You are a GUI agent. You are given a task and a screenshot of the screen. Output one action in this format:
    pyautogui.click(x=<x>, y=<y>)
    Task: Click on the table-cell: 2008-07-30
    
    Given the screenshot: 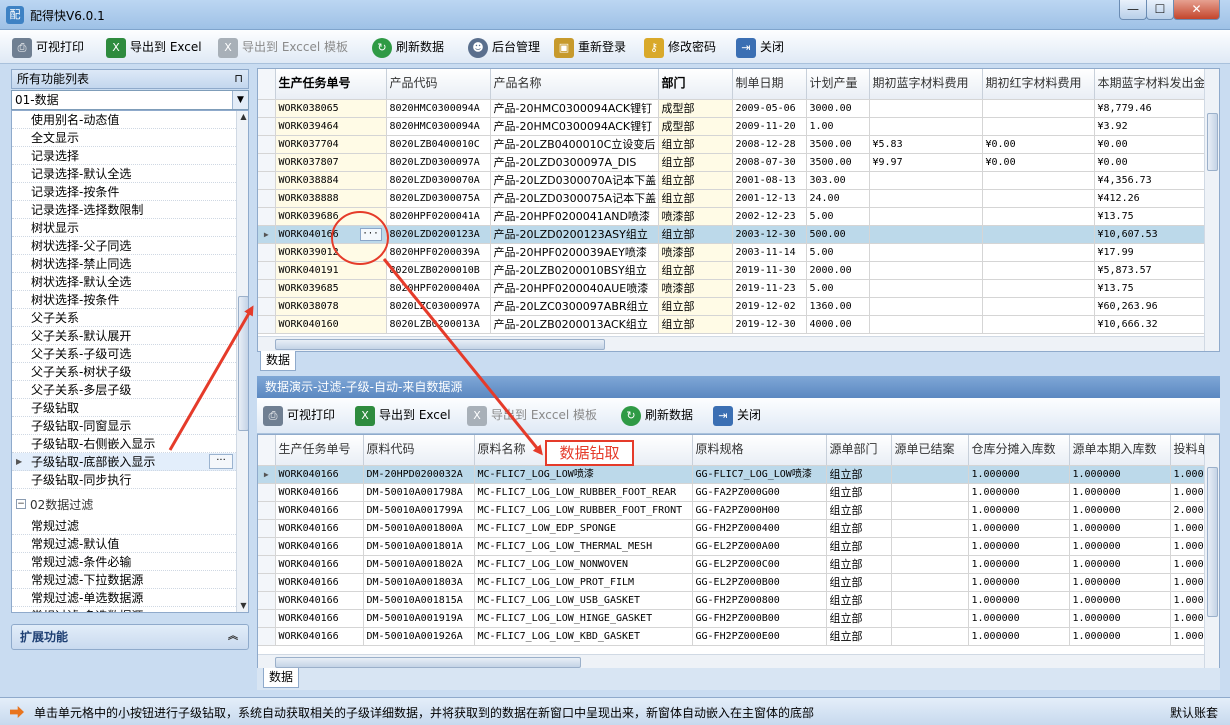 What is the action you would take?
    pyautogui.click(x=769, y=162)
    